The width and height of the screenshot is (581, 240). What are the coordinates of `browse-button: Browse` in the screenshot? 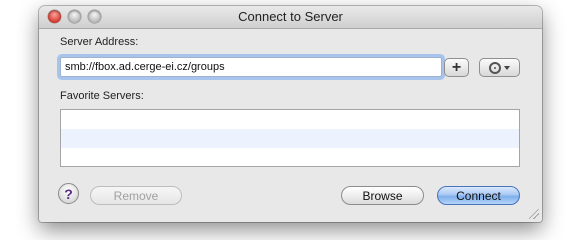 It's located at (382, 195).